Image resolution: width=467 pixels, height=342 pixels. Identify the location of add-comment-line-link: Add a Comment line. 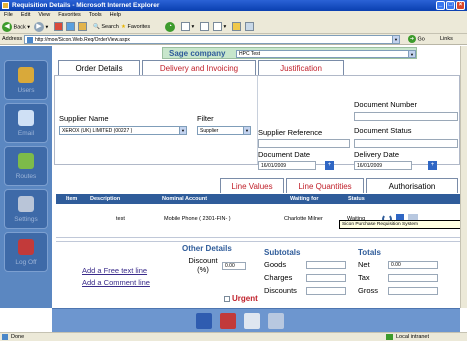
(116, 282).